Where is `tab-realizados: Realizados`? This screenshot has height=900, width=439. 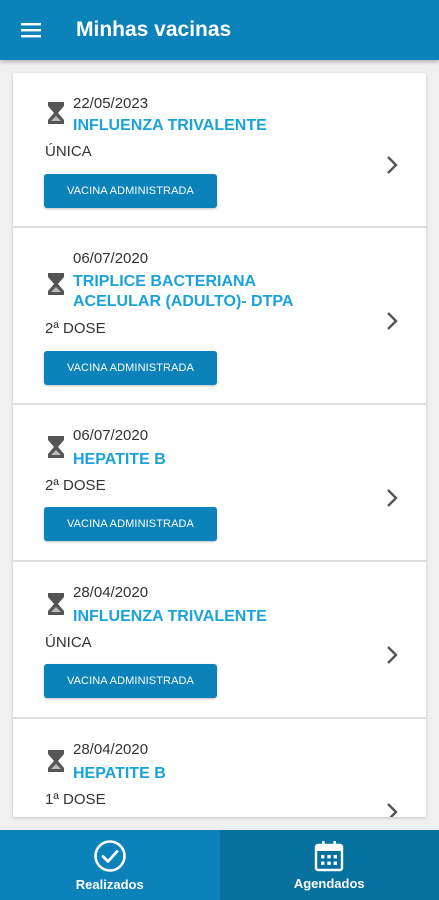
tab-realizados: Realizados is located at coordinates (110, 865).